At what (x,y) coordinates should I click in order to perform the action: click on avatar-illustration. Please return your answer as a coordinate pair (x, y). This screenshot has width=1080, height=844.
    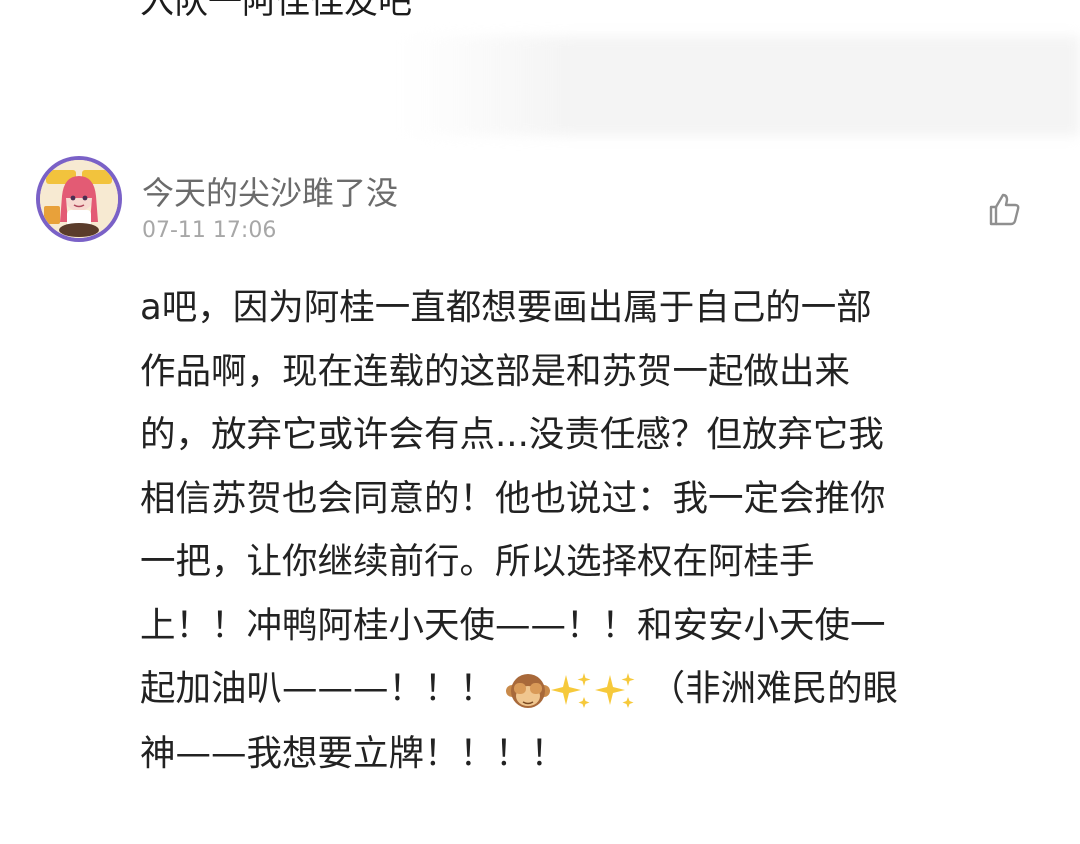
    Looking at the image, I should click on (79, 199).